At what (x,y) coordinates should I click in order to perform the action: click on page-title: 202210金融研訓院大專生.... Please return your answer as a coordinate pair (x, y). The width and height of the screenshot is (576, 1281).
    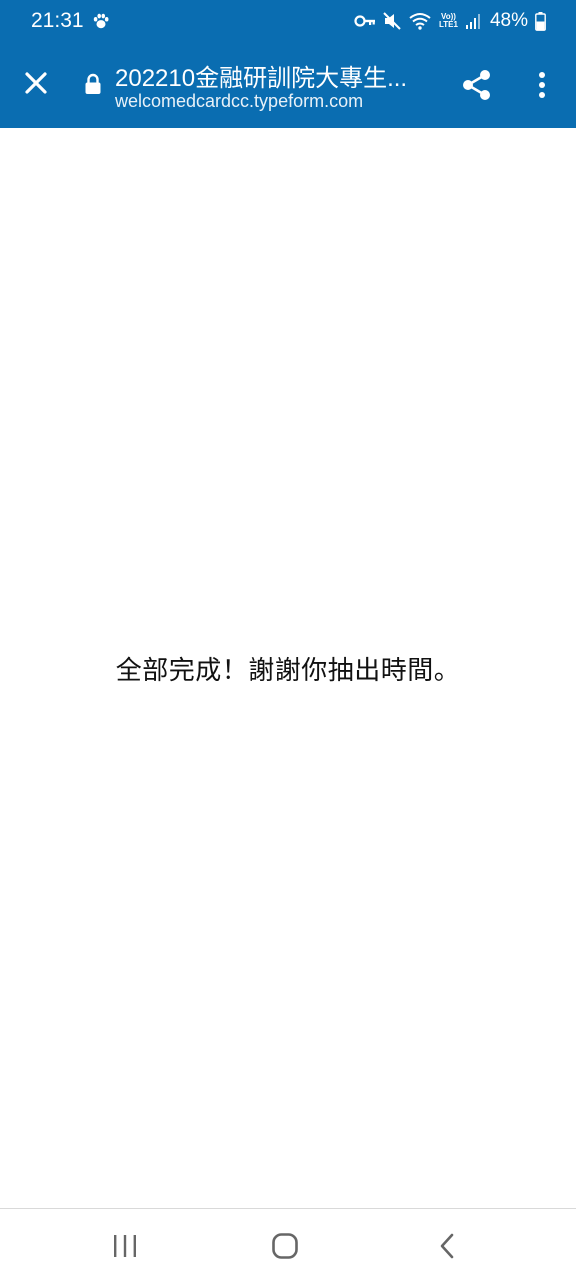
    Looking at the image, I should click on (261, 78).